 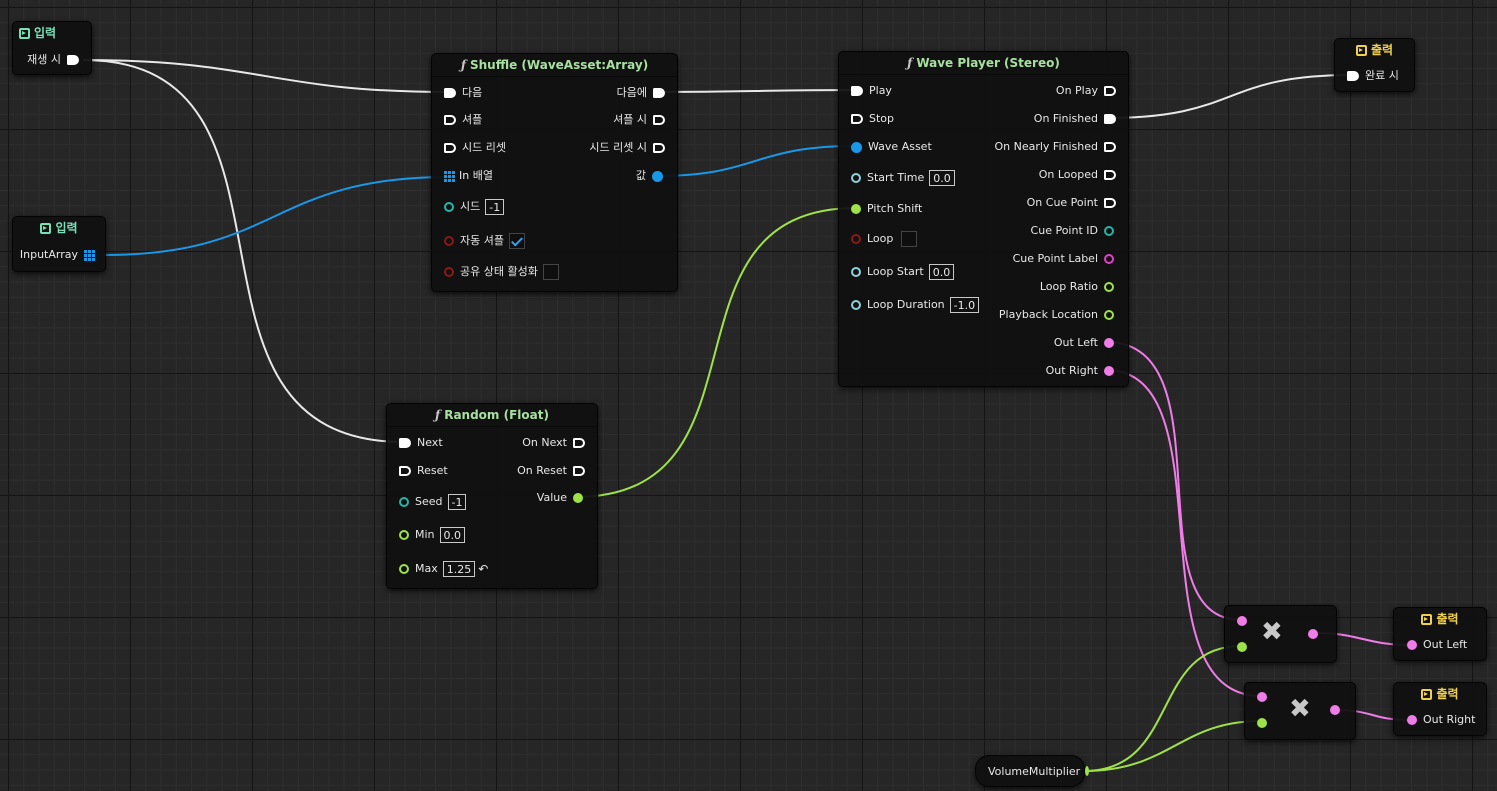 I want to click on loop-checkbox, so click(x=909, y=239).